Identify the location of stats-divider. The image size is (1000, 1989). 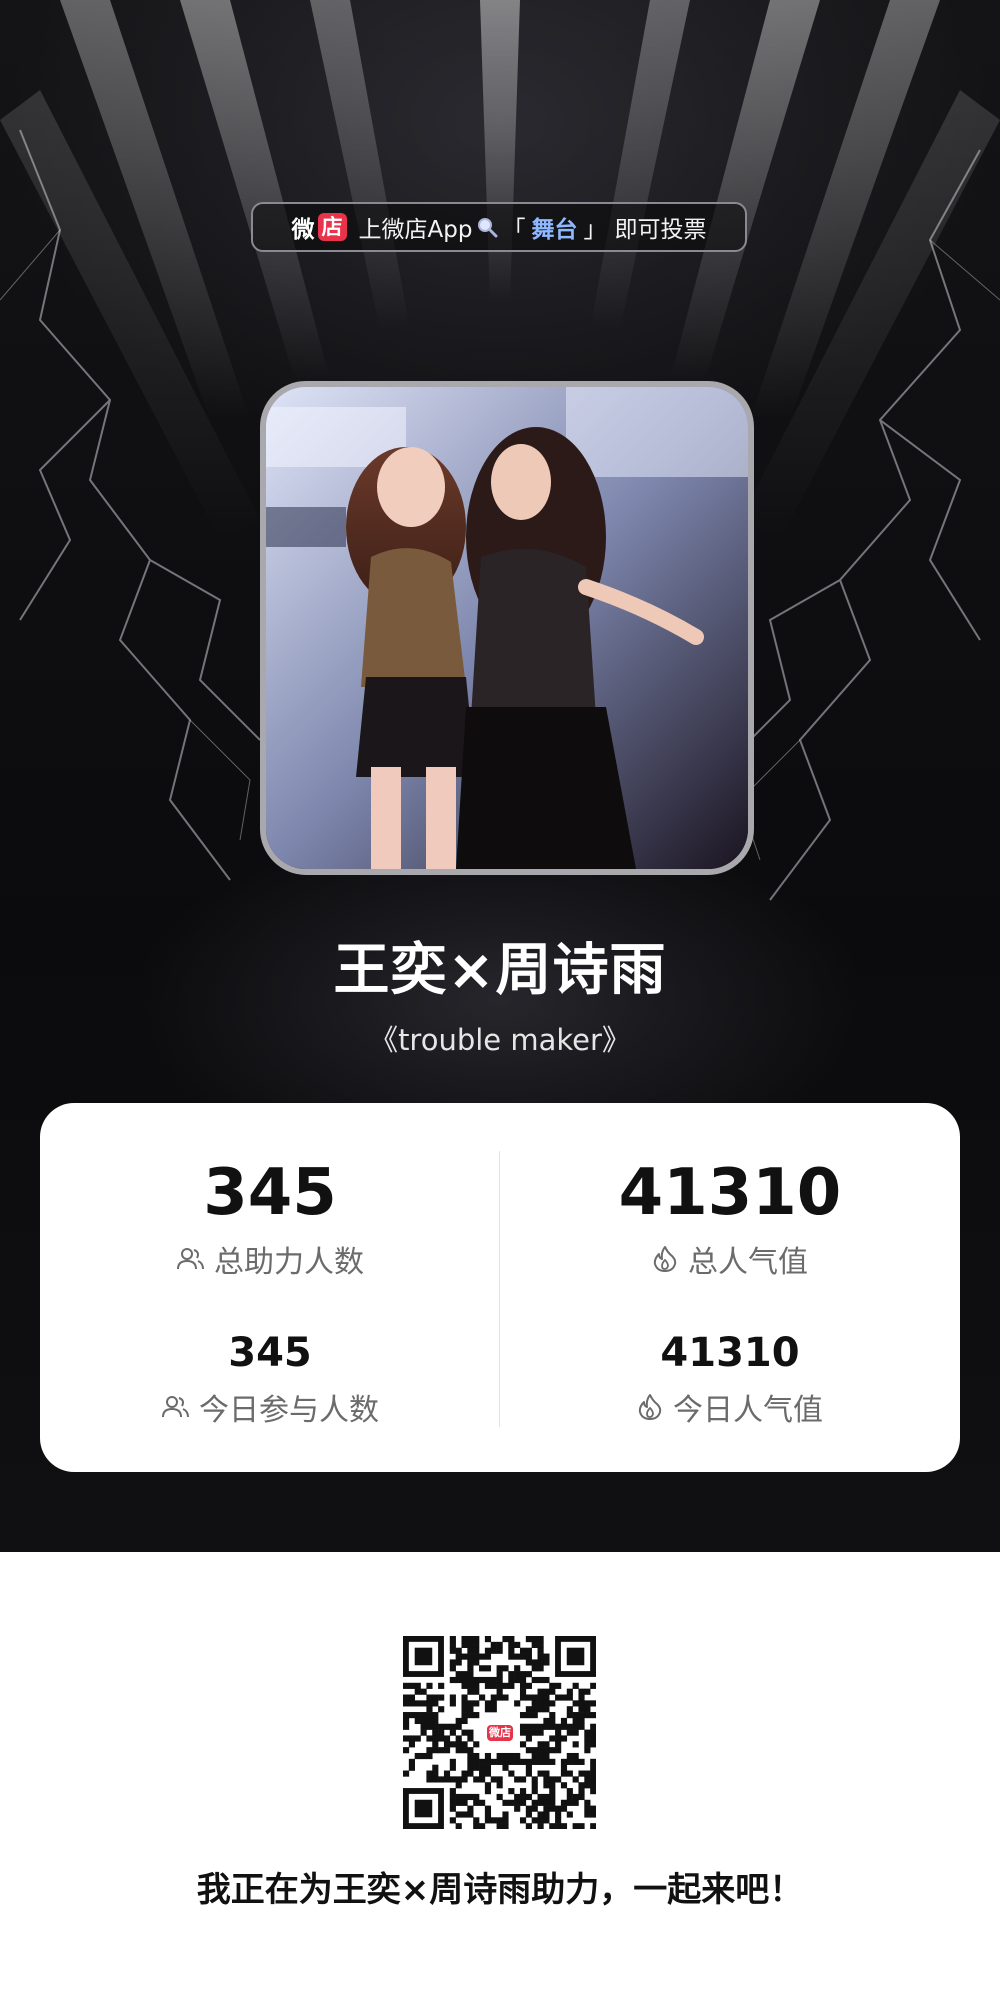
(499, 1289).